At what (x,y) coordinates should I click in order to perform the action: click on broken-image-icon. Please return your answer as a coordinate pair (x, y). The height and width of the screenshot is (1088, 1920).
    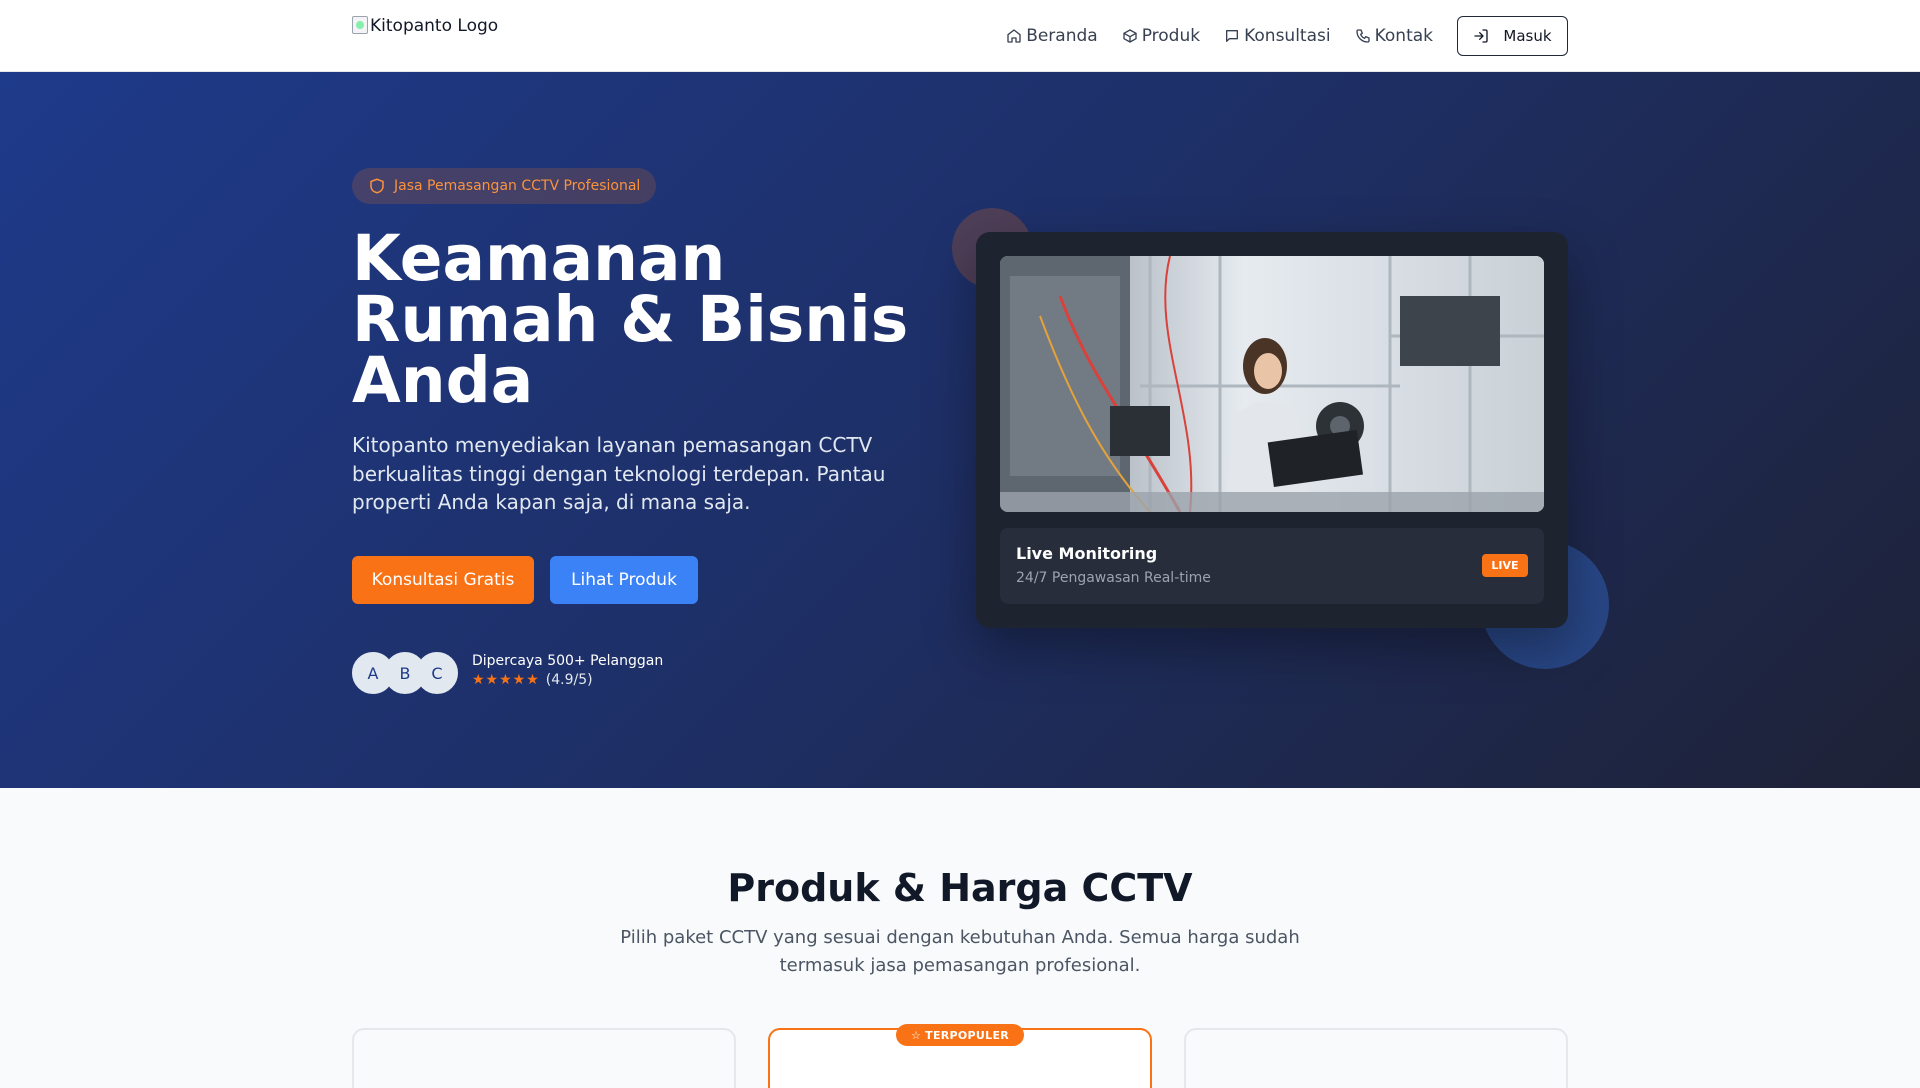
    Looking at the image, I should click on (360, 25).